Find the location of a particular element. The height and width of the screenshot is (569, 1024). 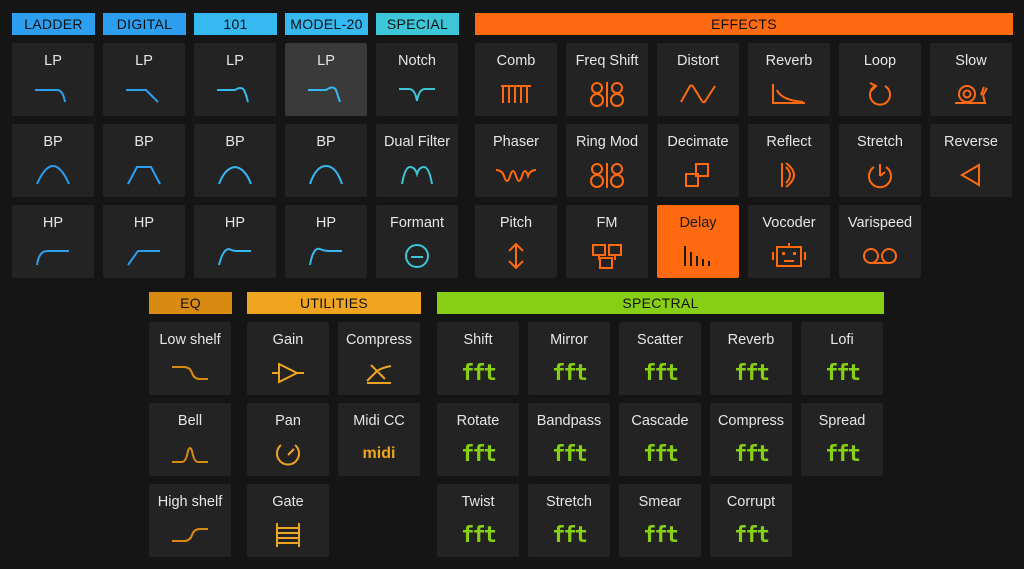

effect-fm: FM is located at coordinates (607, 241).